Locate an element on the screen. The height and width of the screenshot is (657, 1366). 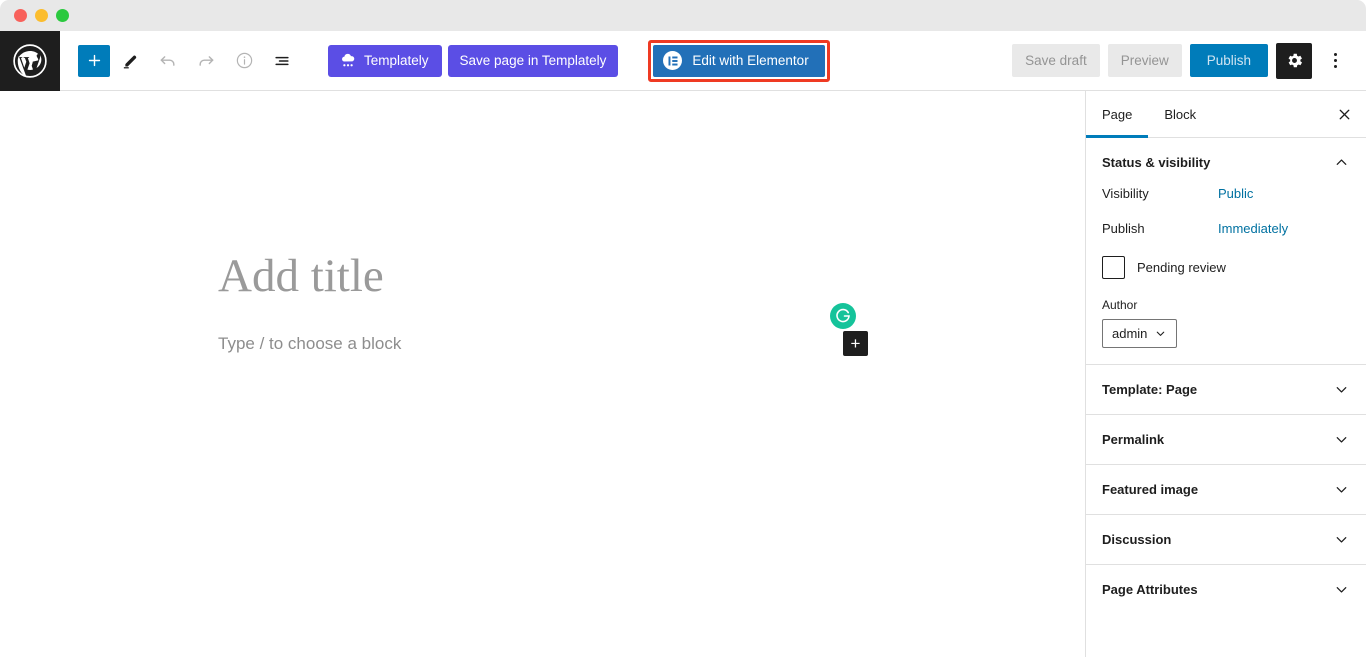
templately-cloud-icon is located at coordinates (348, 61).